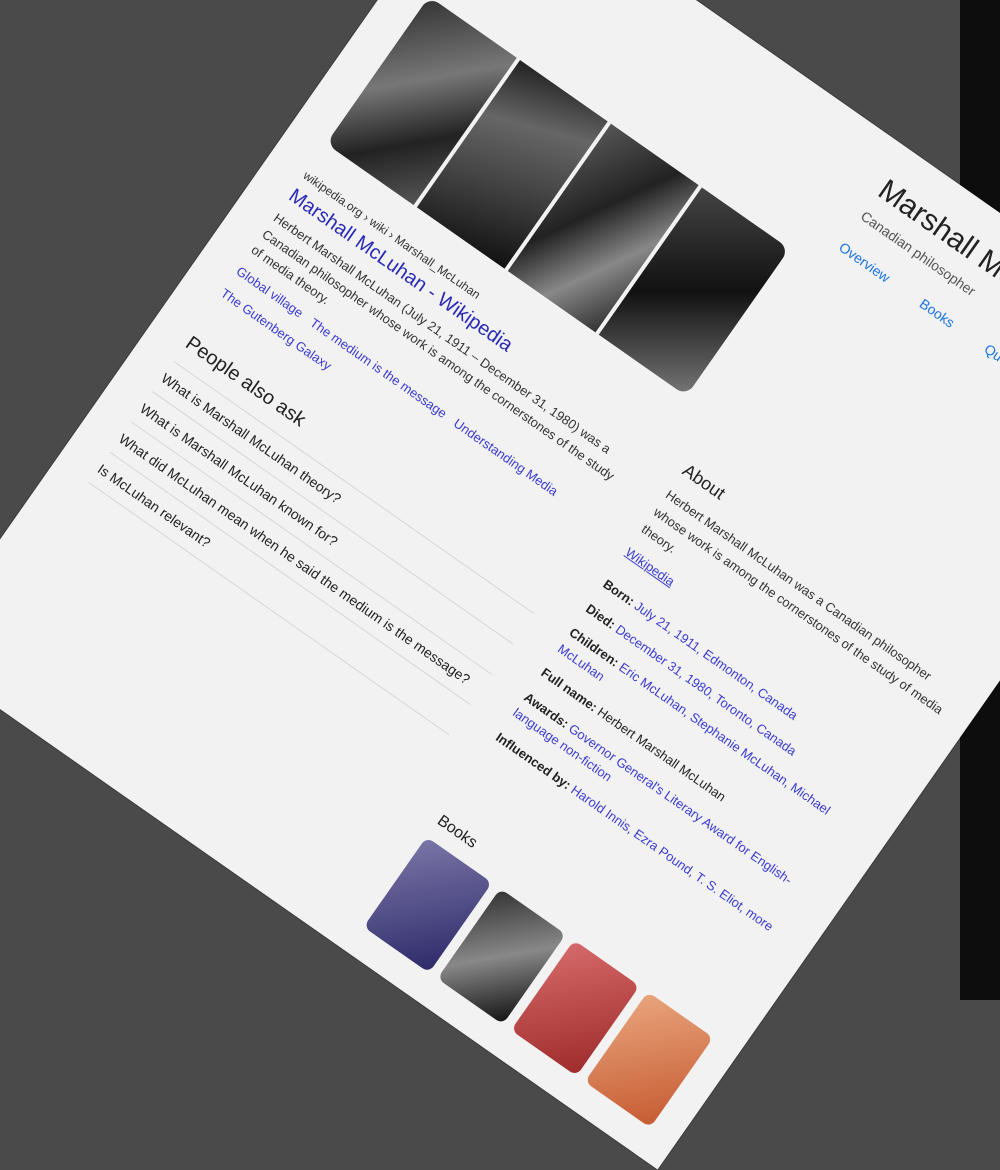 The height and width of the screenshot is (1170, 1000). I want to click on action-overview: Overview, so click(864, 262).